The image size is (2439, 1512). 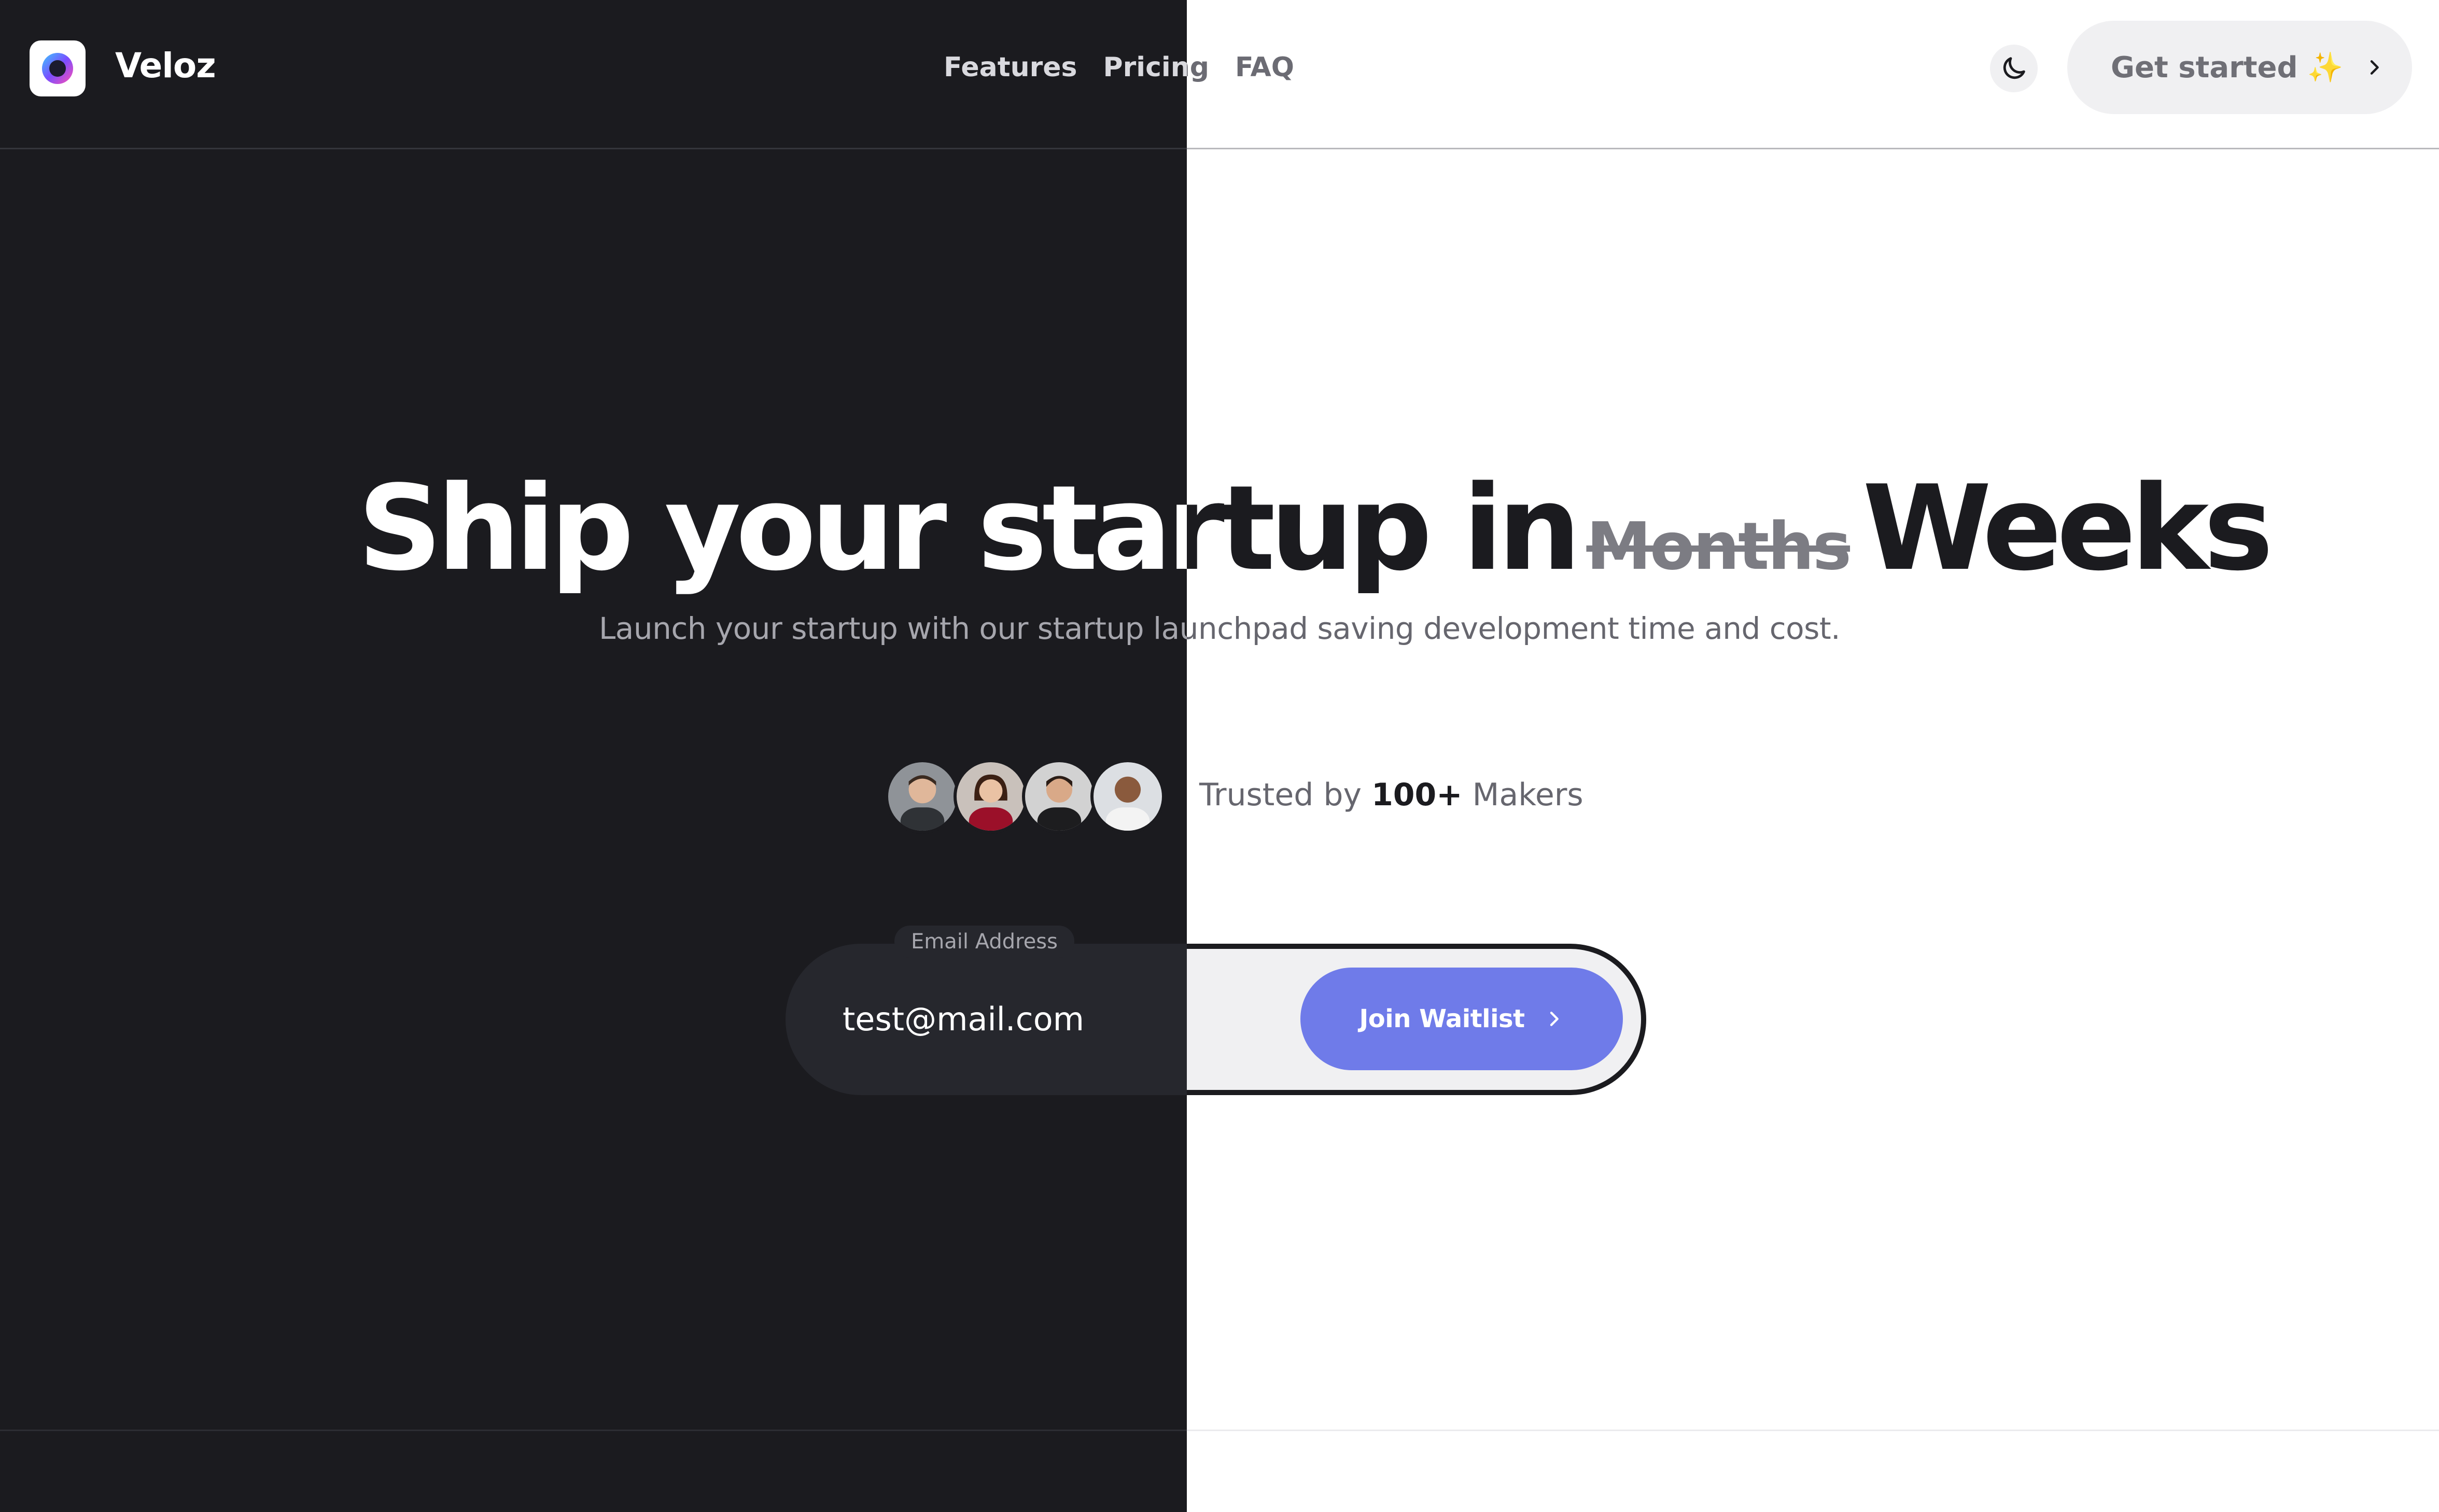 I want to click on trusted-prefix: Trusted by, so click(x=1281, y=795).